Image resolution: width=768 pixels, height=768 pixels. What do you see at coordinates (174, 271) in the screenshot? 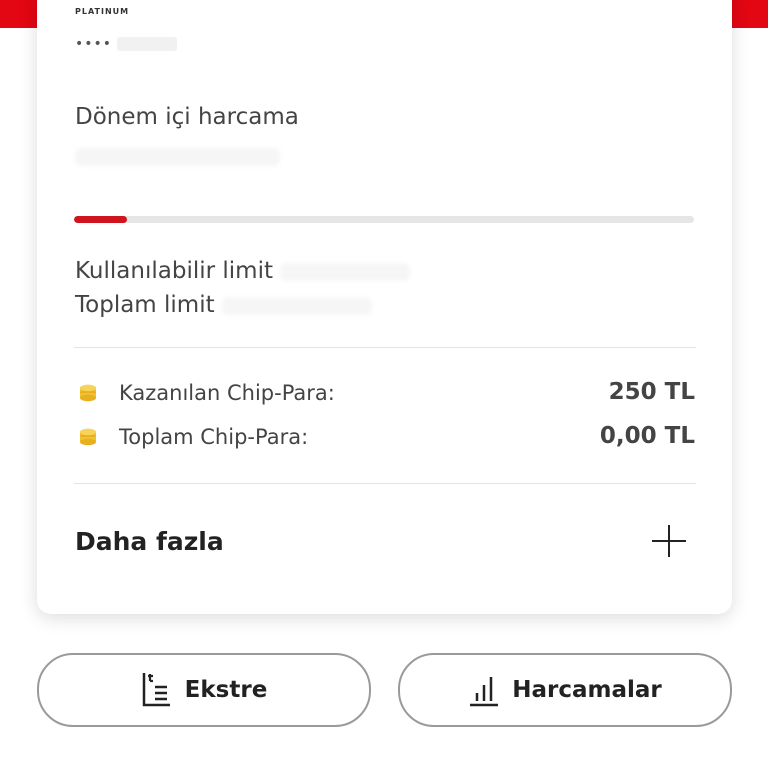
I see `available-limit-label: Kullanılabilir limit` at bounding box center [174, 271].